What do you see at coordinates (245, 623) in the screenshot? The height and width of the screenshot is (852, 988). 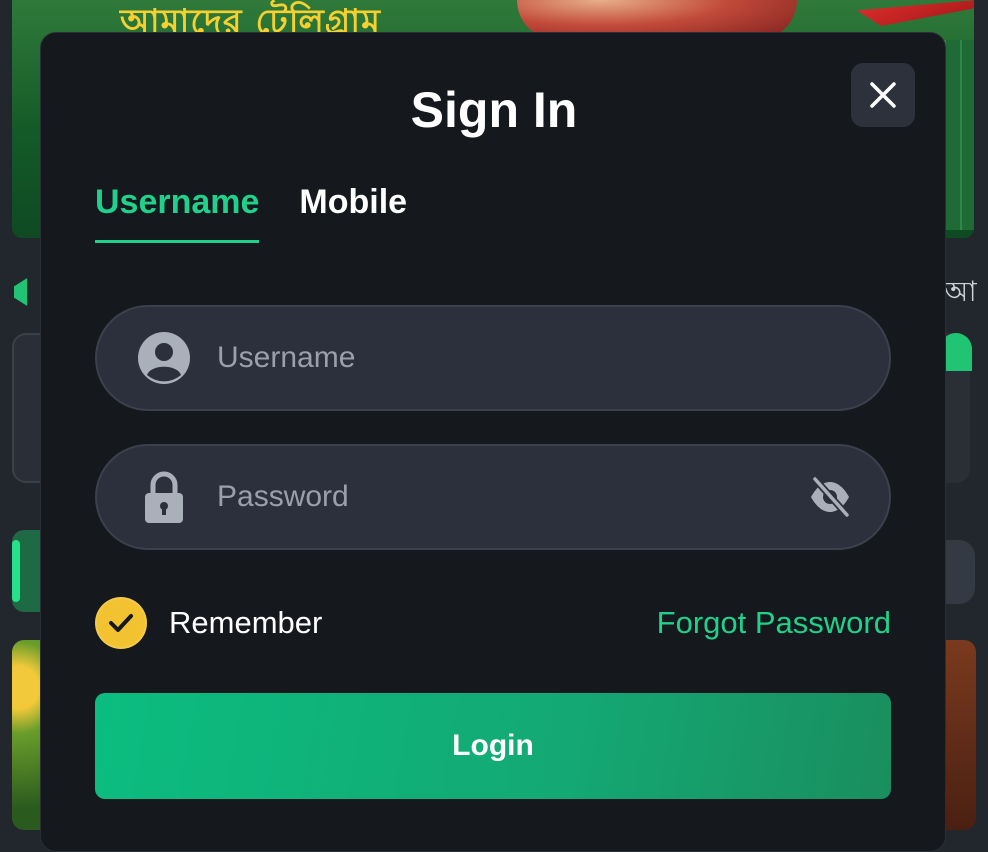 I see `remember-label: Remember` at bounding box center [245, 623].